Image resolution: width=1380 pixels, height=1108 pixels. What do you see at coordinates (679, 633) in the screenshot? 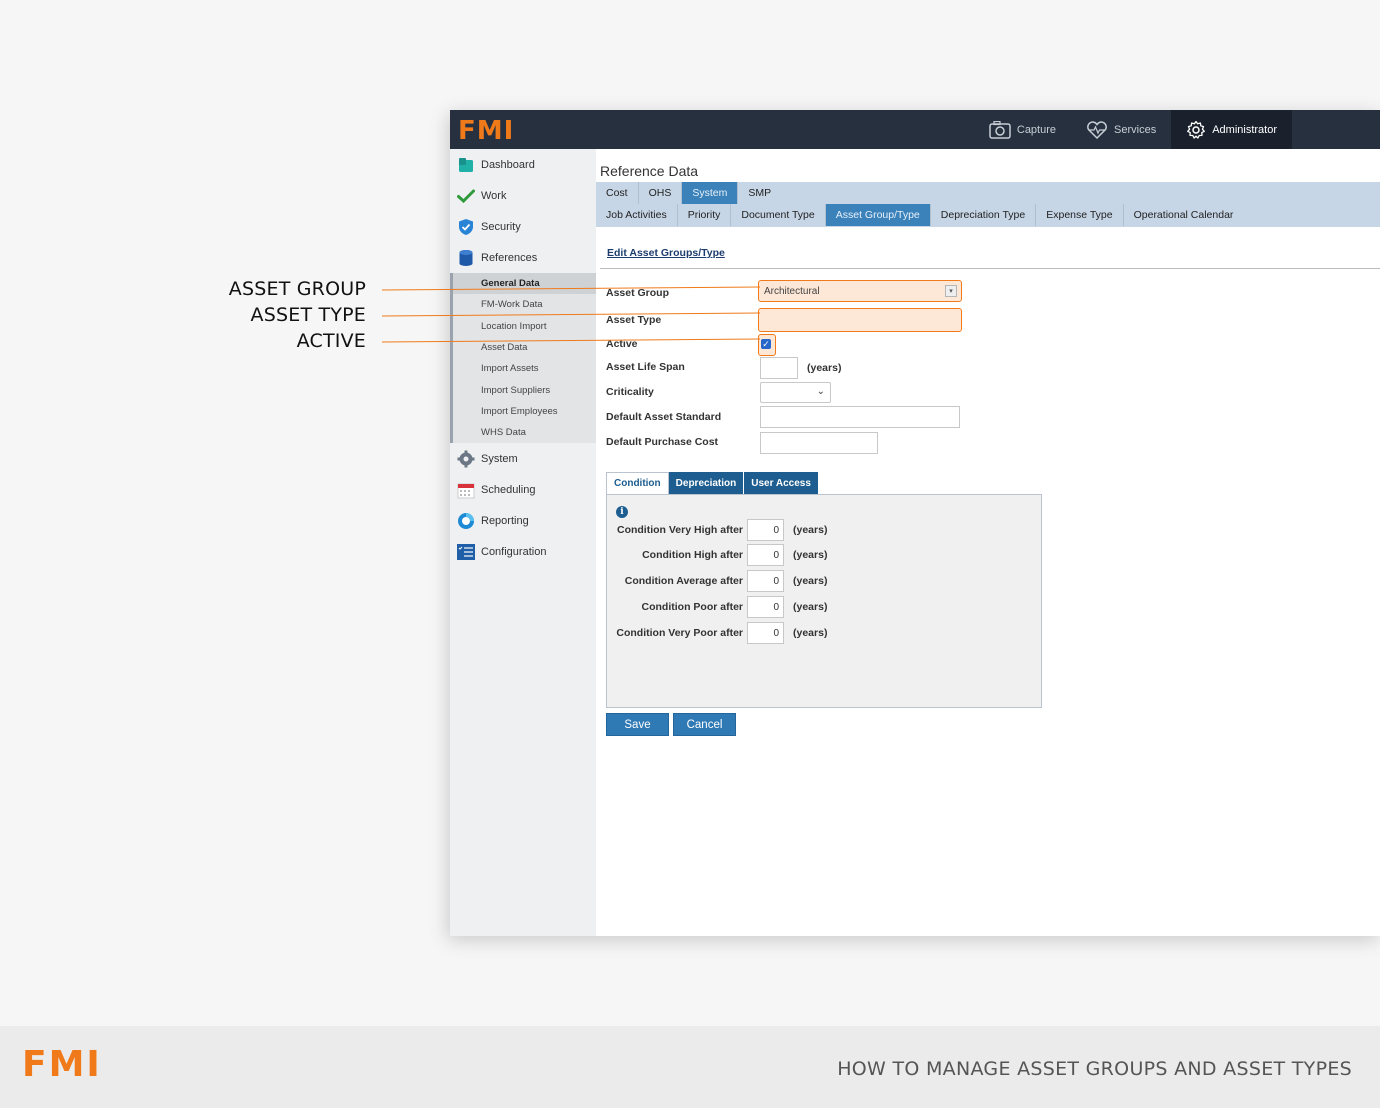
I see `condition-label: Condition Very Poor after` at bounding box center [679, 633].